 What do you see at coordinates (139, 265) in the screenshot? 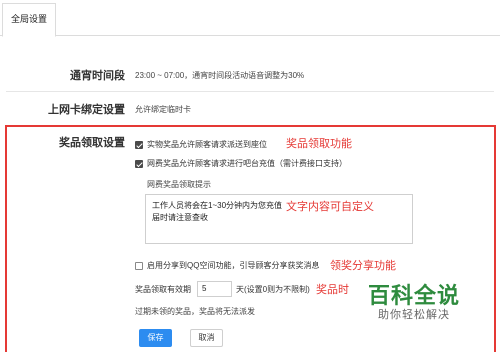
I see `share-checkbox` at bounding box center [139, 265].